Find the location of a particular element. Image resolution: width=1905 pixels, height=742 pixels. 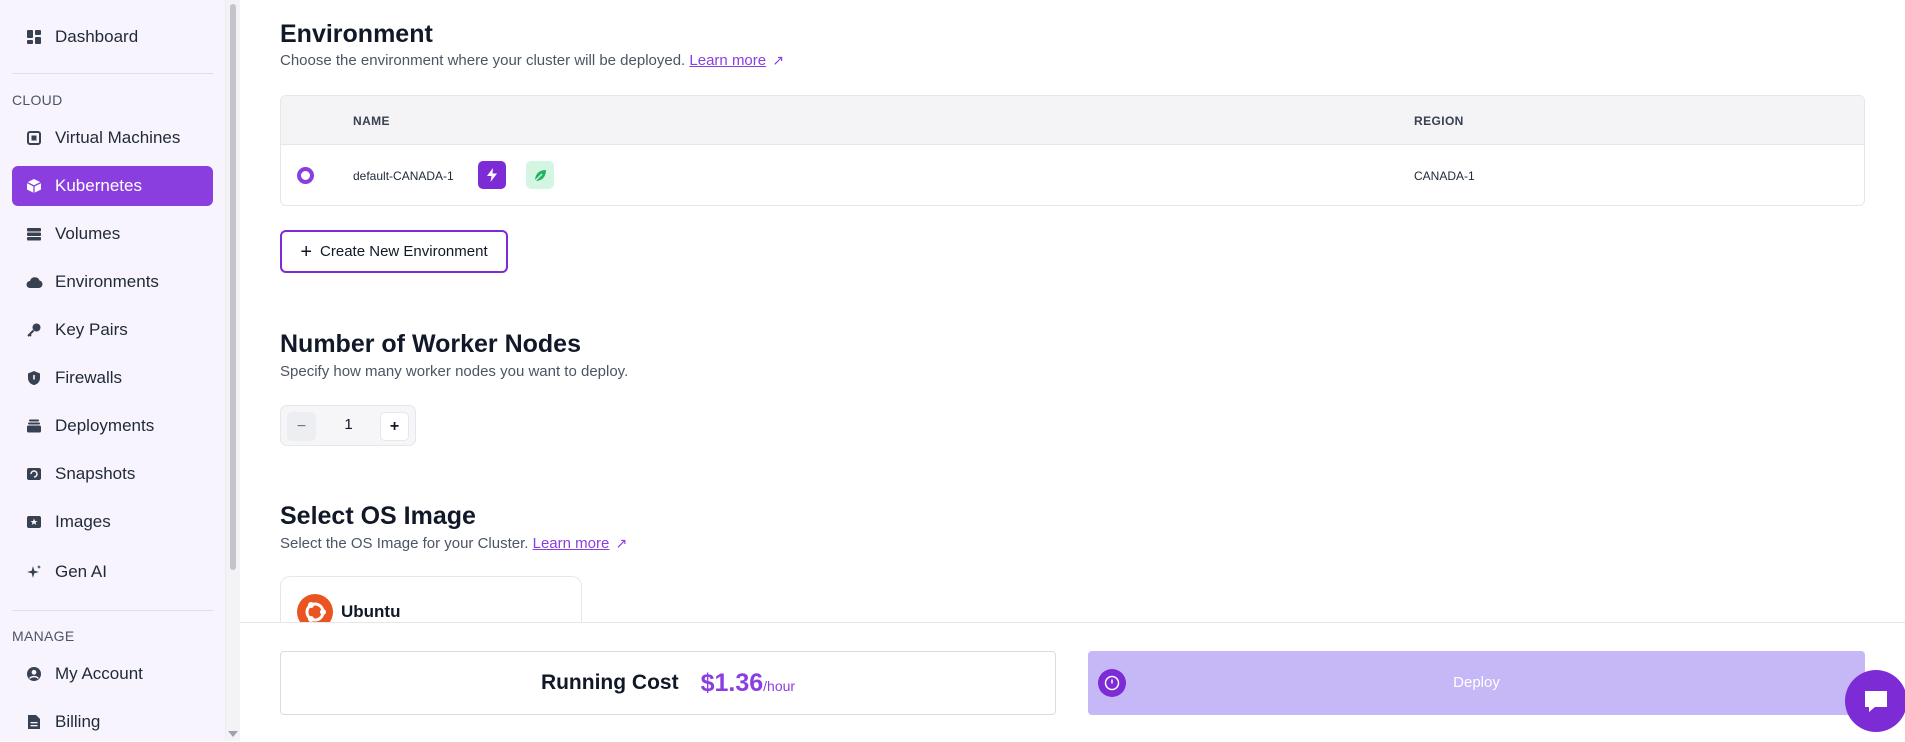

decrement-button: − is located at coordinates (301, 426).